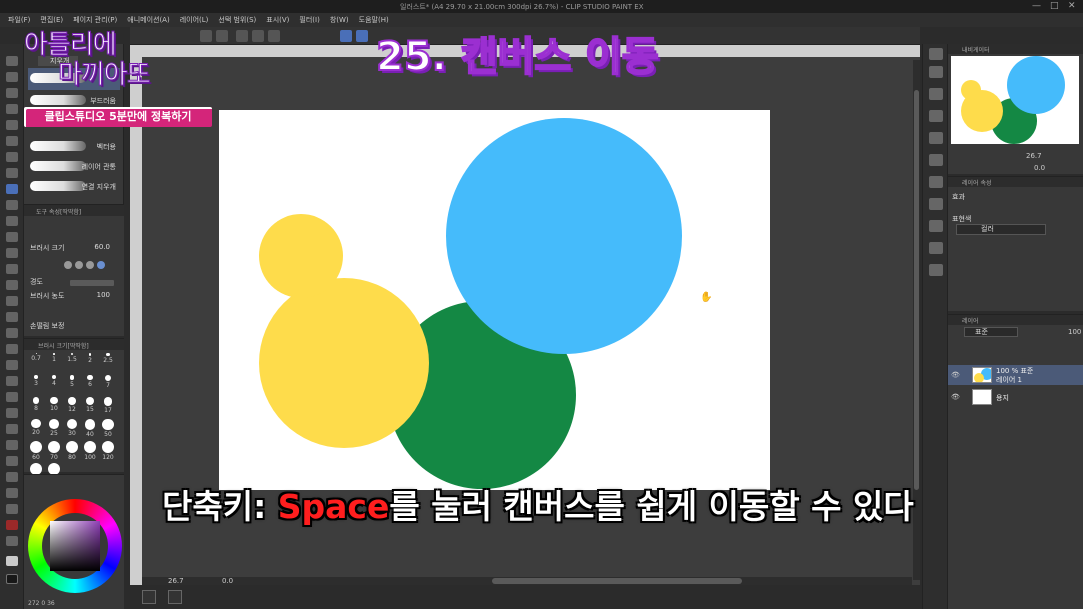  Describe the element at coordinates (12, 77) in the screenshot. I see `hand-tool-icon` at that location.